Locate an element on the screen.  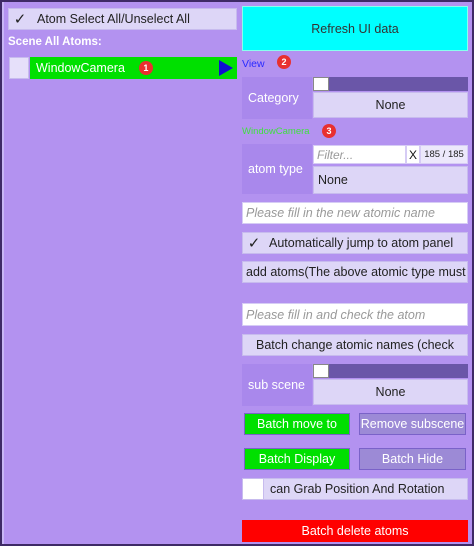
badge-2: 2 is located at coordinates (284, 62).